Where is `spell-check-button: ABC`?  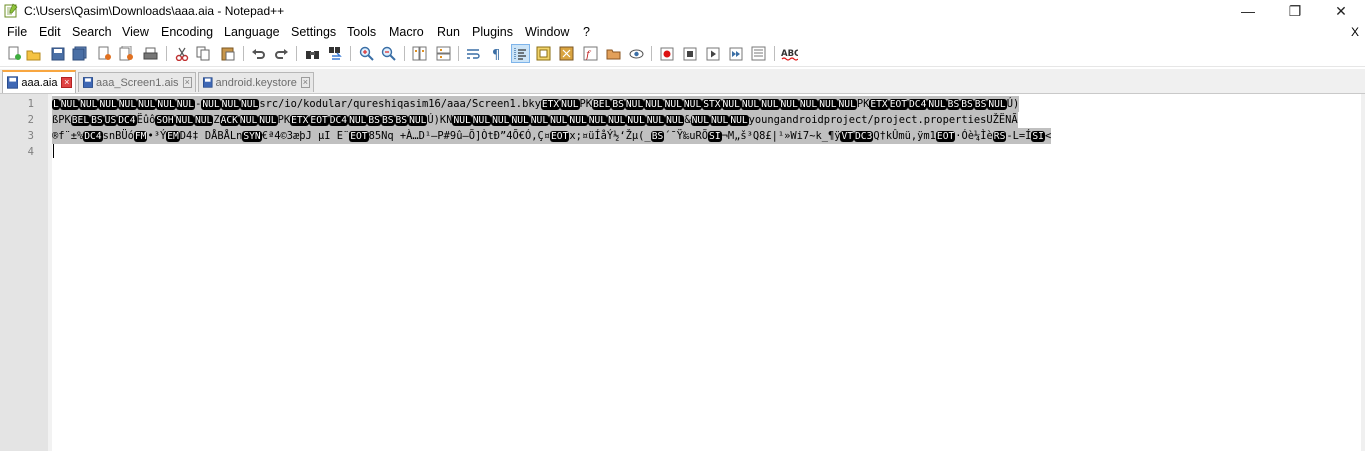 spell-check-button: ABC is located at coordinates (789, 53).